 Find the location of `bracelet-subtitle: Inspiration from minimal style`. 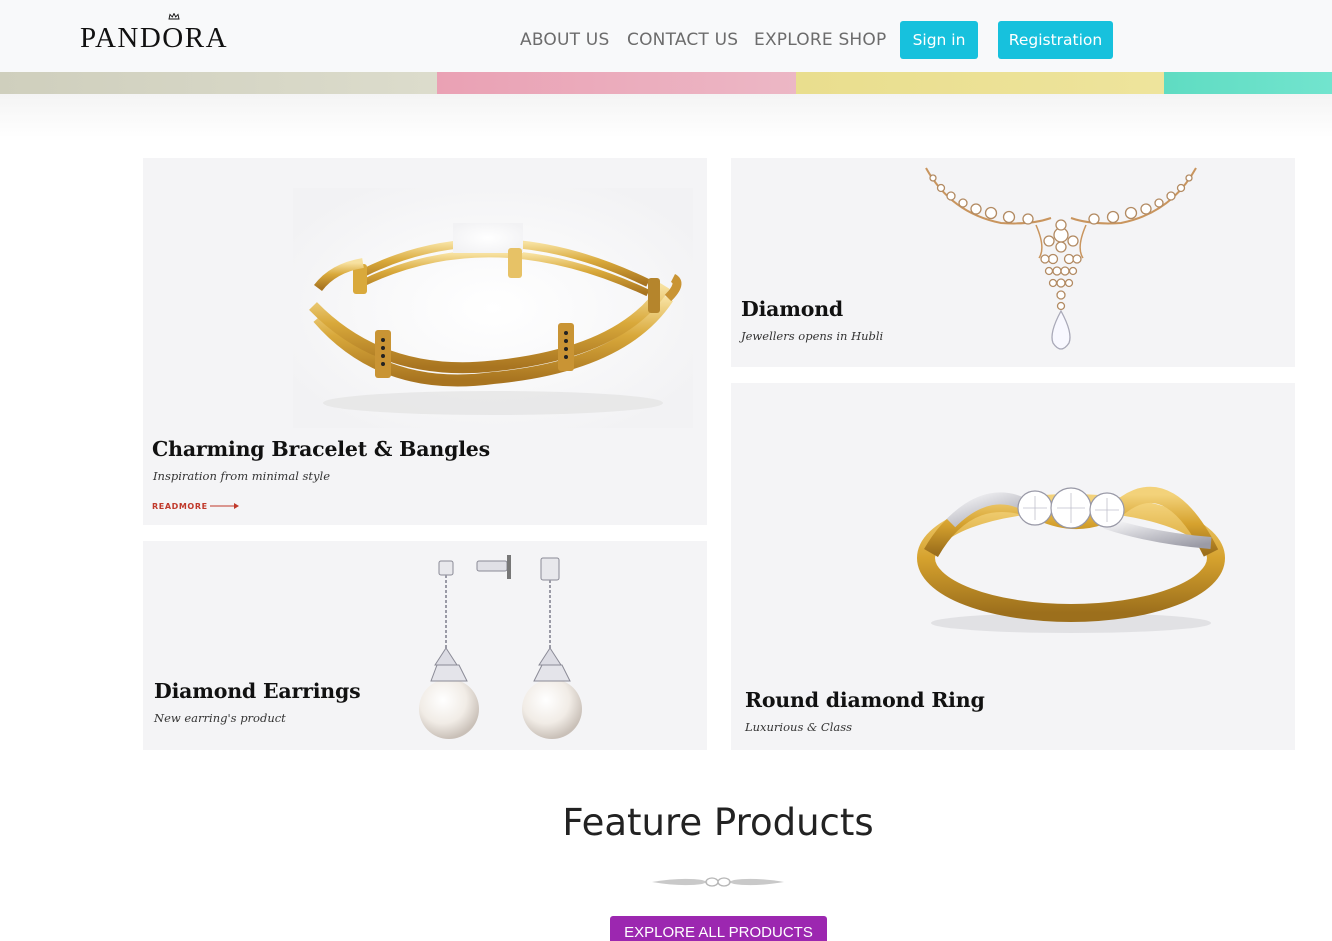

bracelet-subtitle: Inspiration from minimal style is located at coordinates (242, 476).